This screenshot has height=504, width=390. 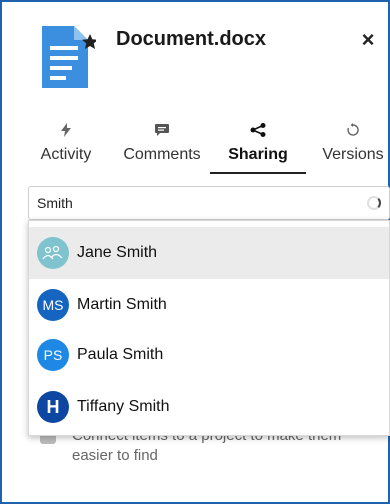 I want to click on result-name: Tiffany Smith, so click(x=123, y=406).